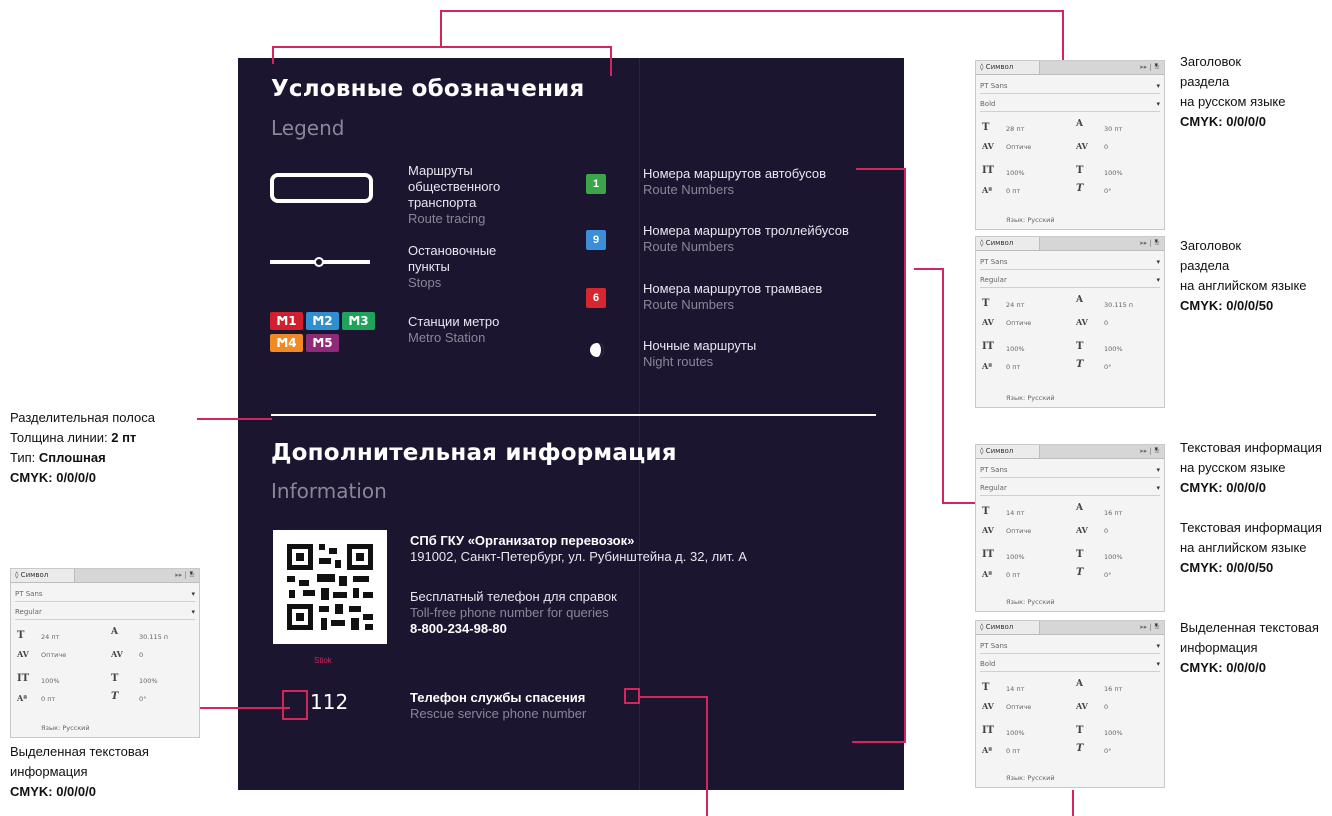 The height and width of the screenshot is (816, 1332). What do you see at coordinates (454, 321) in the screenshot?
I see `legend-item-ru: Станции метро` at bounding box center [454, 321].